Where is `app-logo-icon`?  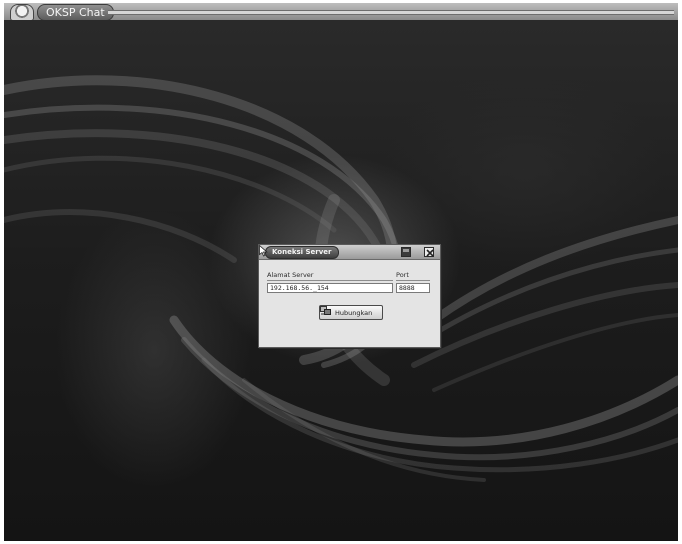 app-logo-icon is located at coordinates (22, 12).